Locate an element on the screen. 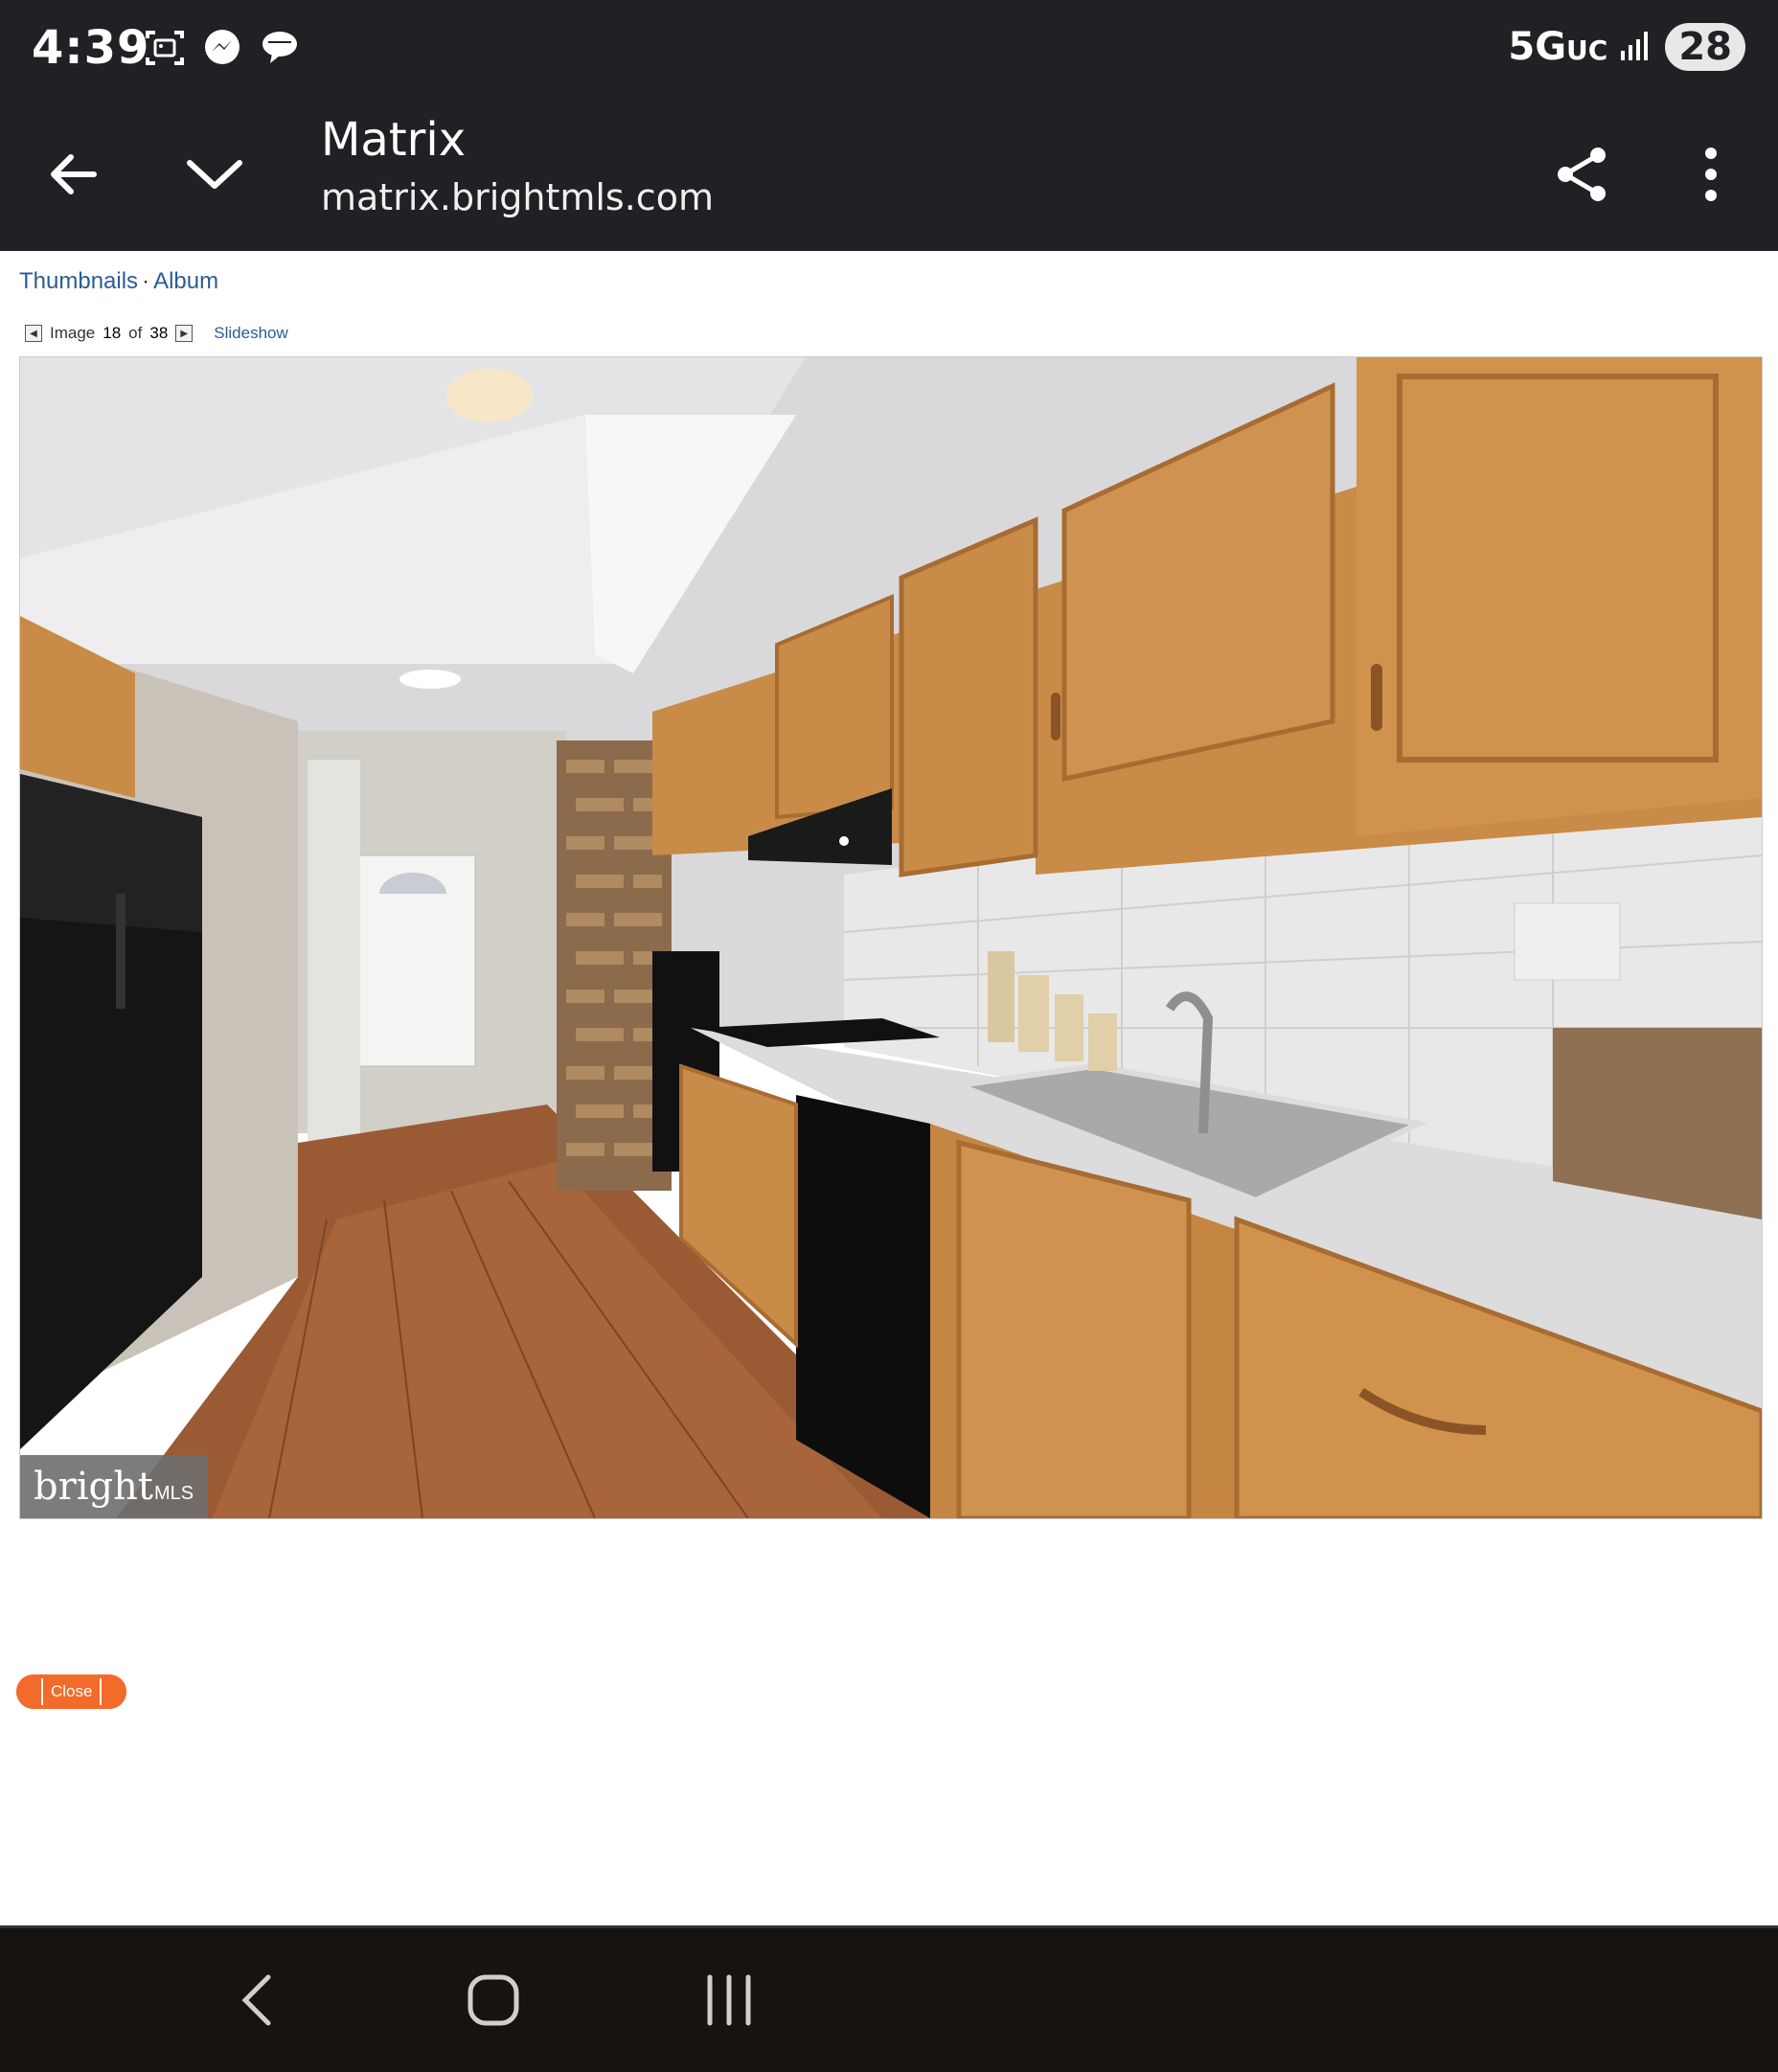 The width and height of the screenshot is (1778, 2072). close-button: Close is located at coordinates (71, 1691).